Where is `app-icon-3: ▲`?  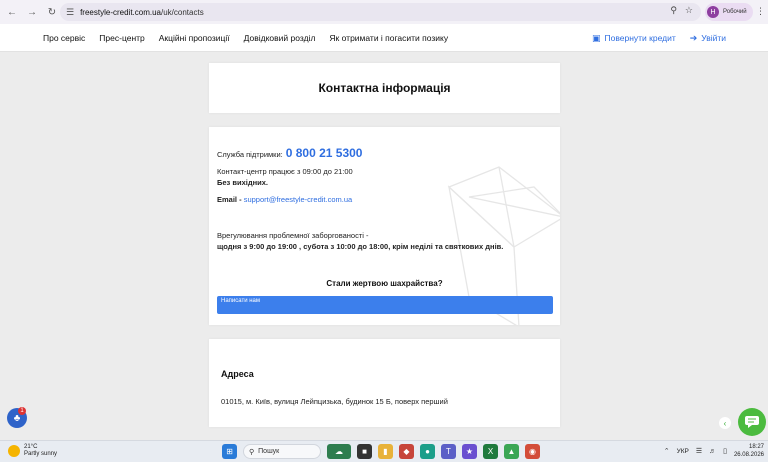
app-icon-3: ▲ is located at coordinates (511, 451).